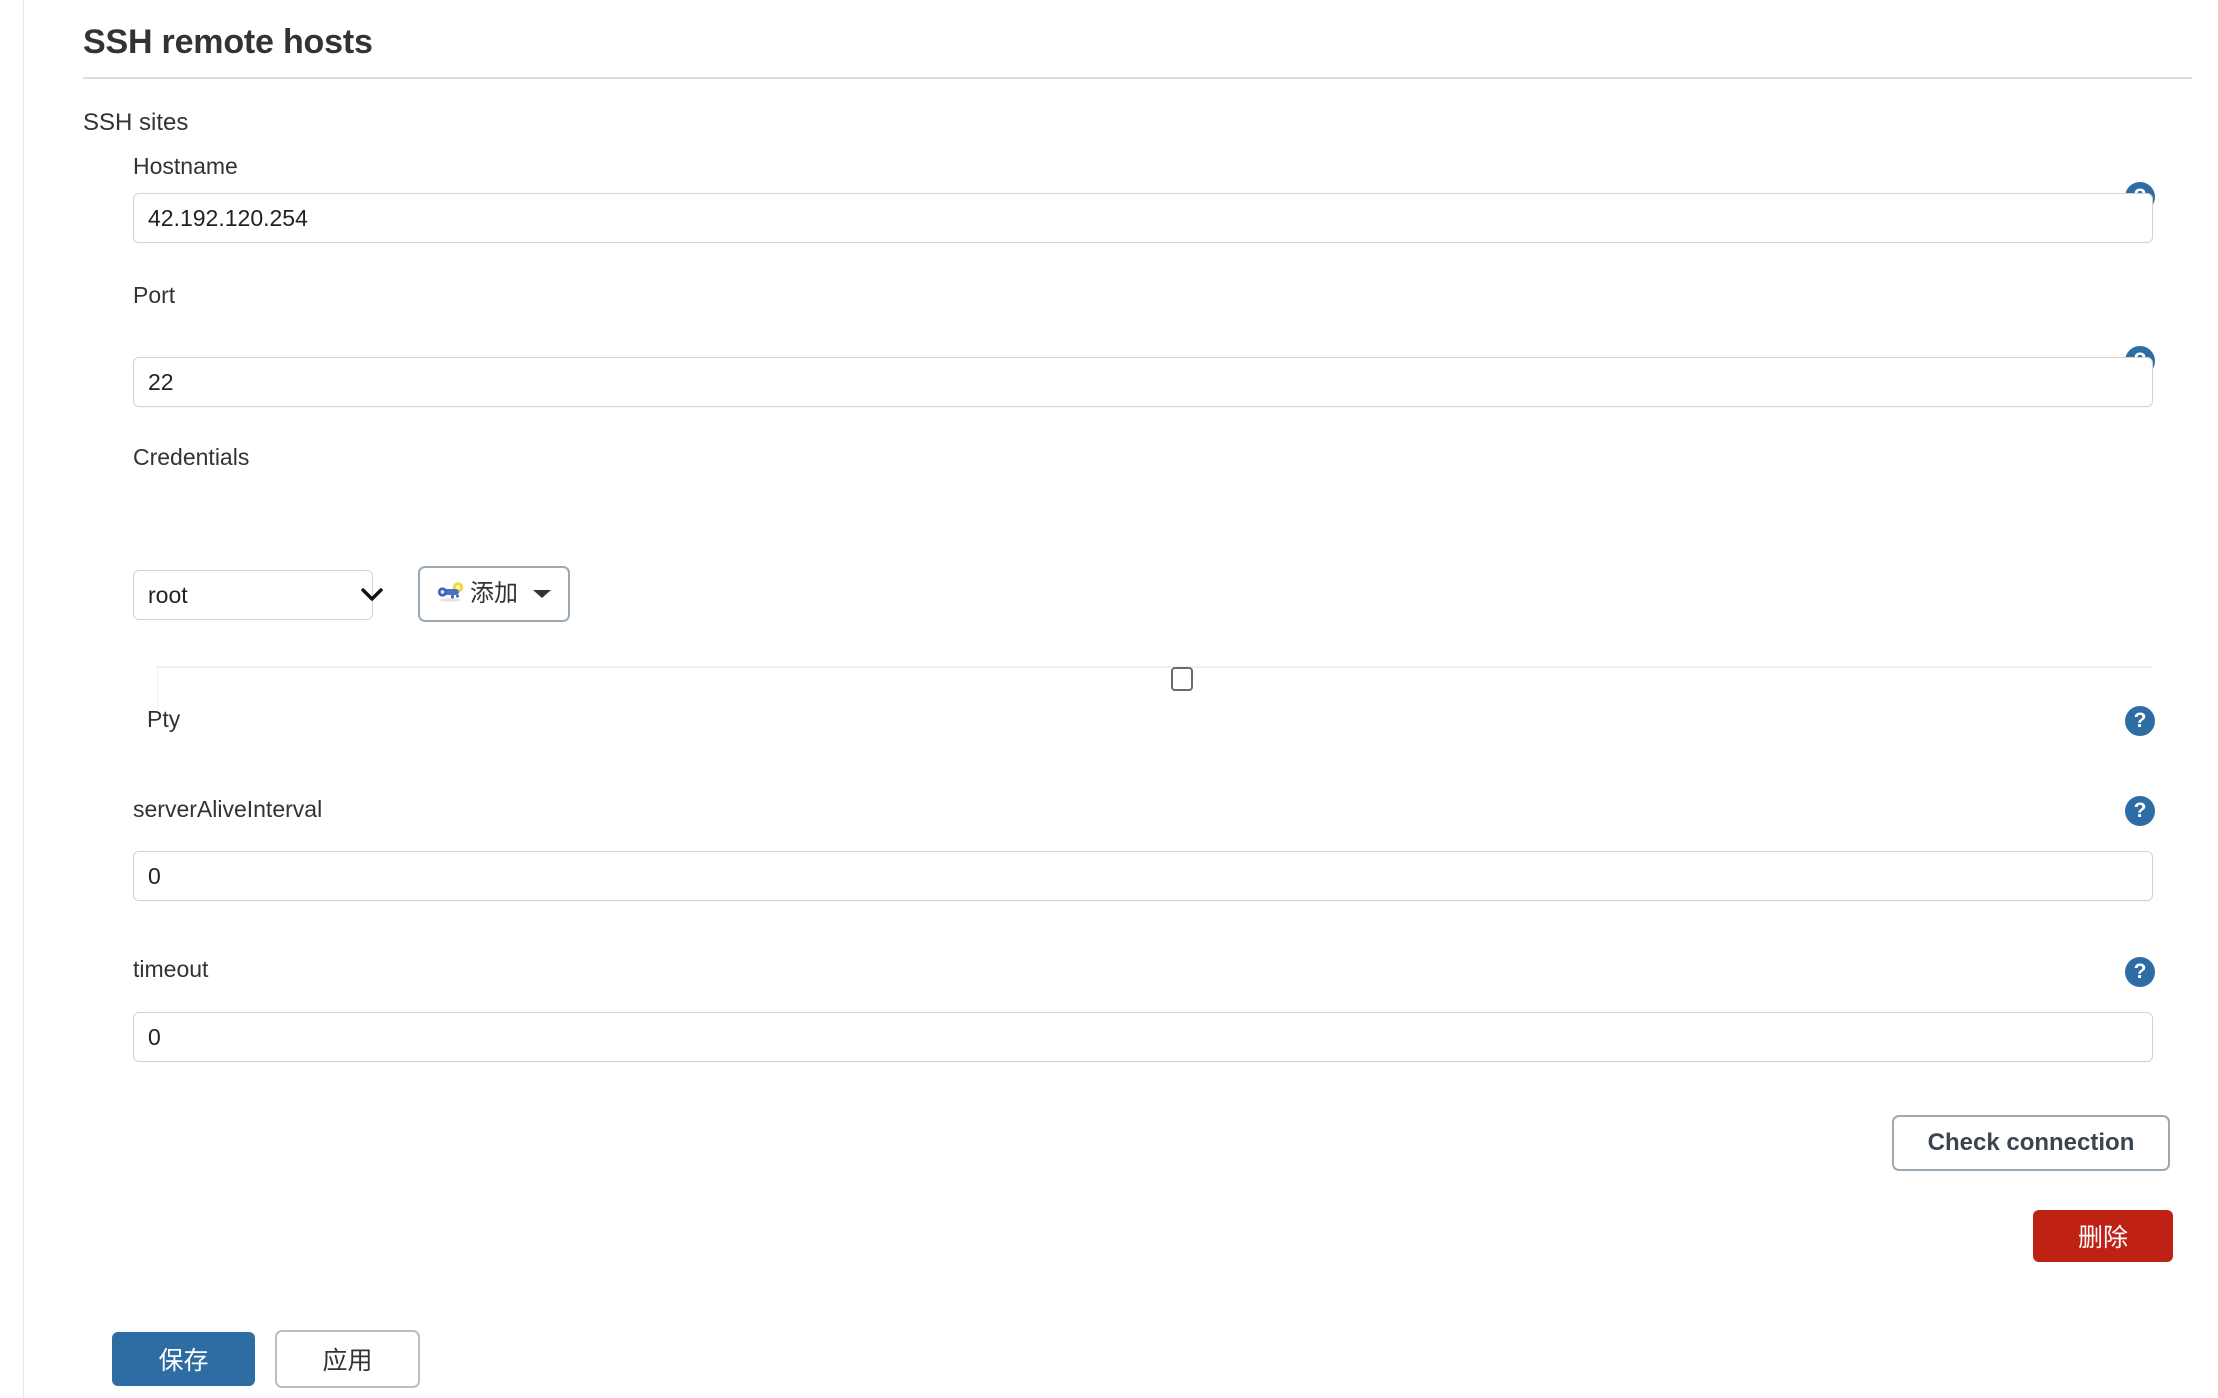  I want to click on key-icon, so click(451, 594).